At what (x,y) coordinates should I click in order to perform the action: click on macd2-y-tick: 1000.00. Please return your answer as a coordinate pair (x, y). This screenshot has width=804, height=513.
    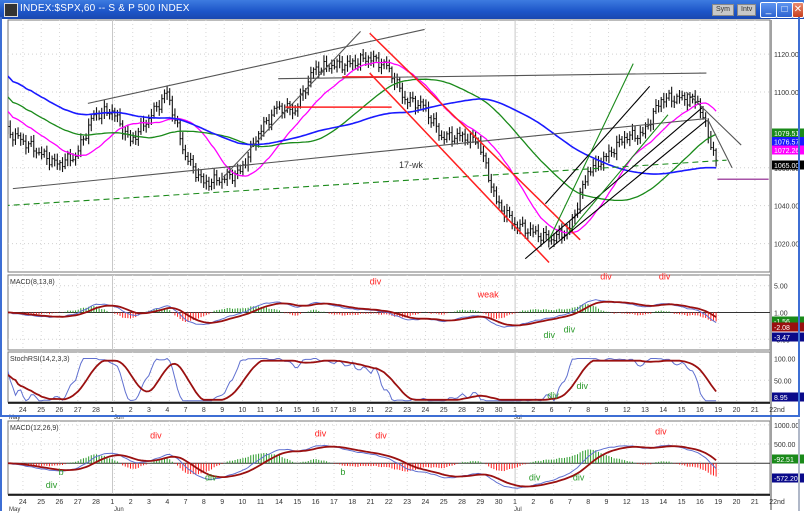
    Looking at the image, I should click on (786, 426).